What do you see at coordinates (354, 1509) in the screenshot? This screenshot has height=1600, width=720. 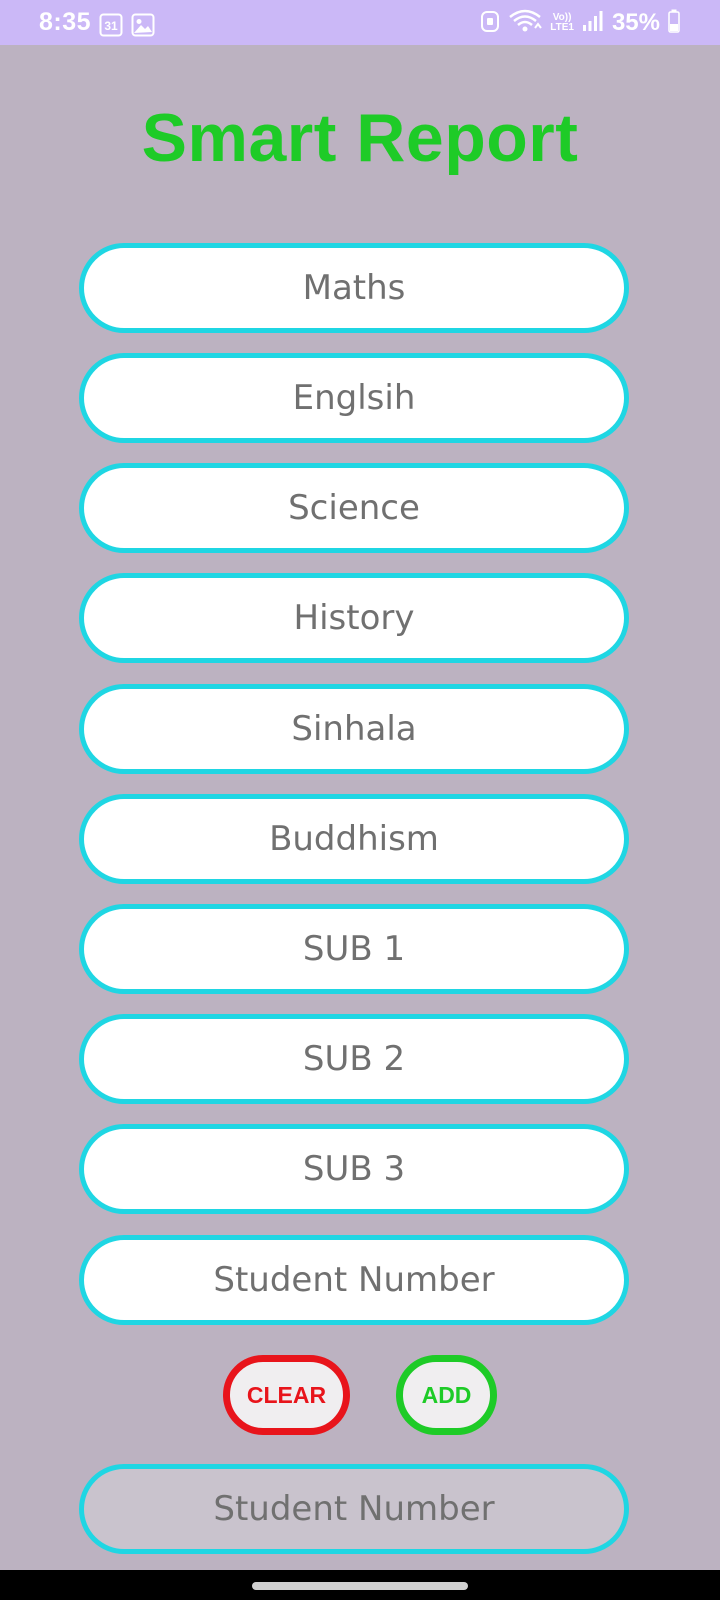 I see `student-number-result-field: Student Number` at bounding box center [354, 1509].